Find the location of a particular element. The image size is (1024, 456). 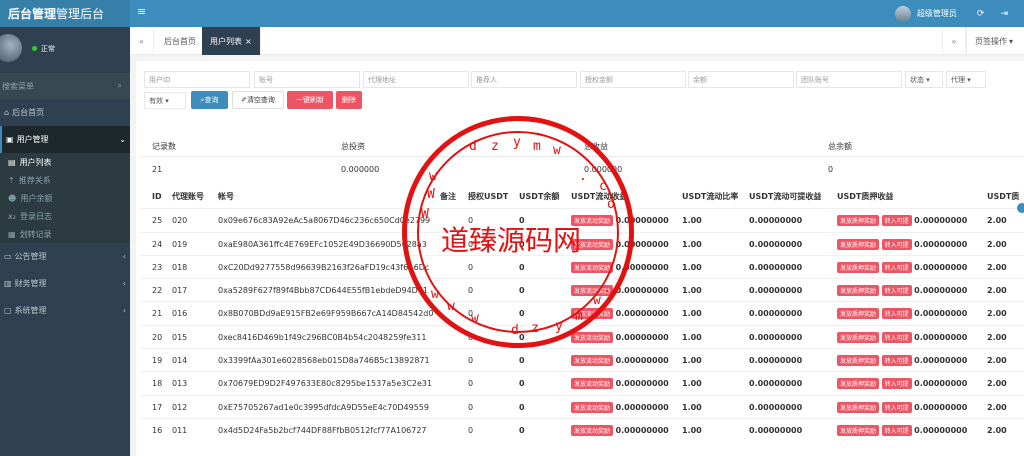

tab-user-list: 用户列表 × is located at coordinates (231, 41).